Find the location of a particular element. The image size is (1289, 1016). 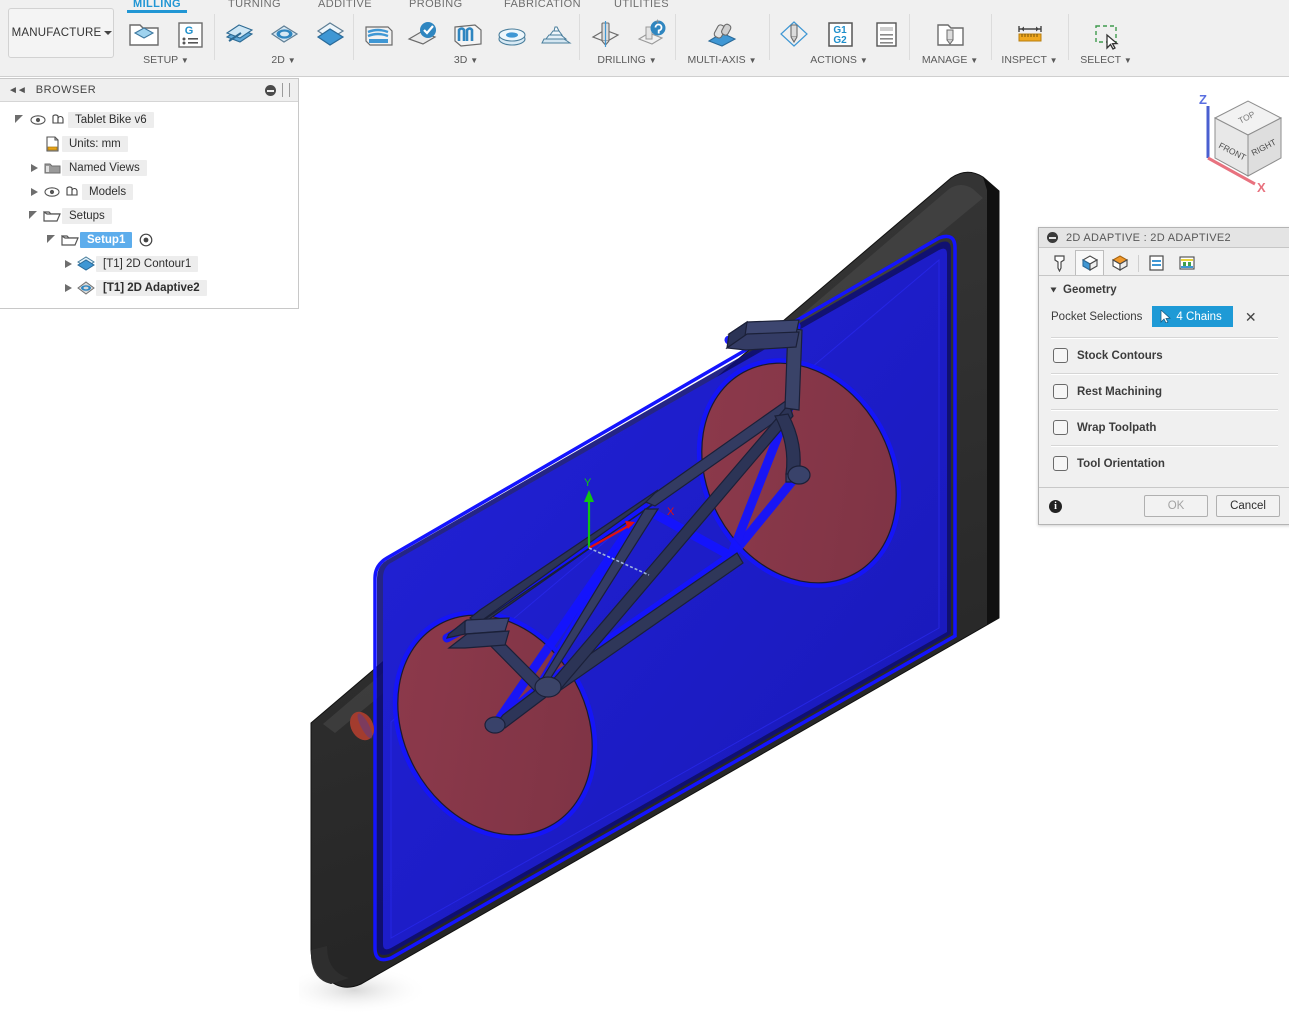

adaptive-3d-icon is located at coordinates (378, 34).